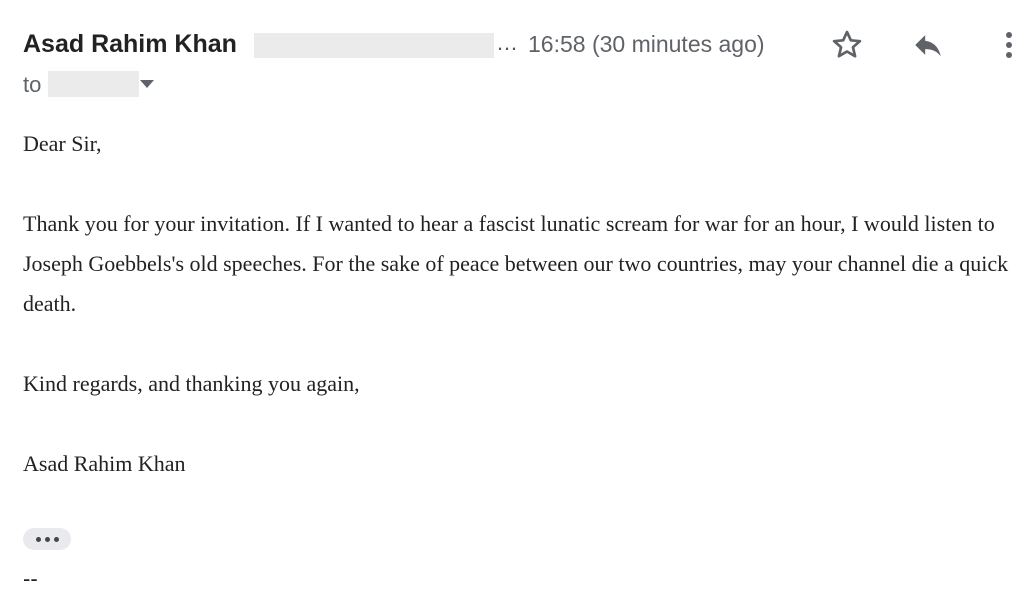 This screenshot has width=1033, height=602. I want to click on star-outline-icon, so click(847, 44).